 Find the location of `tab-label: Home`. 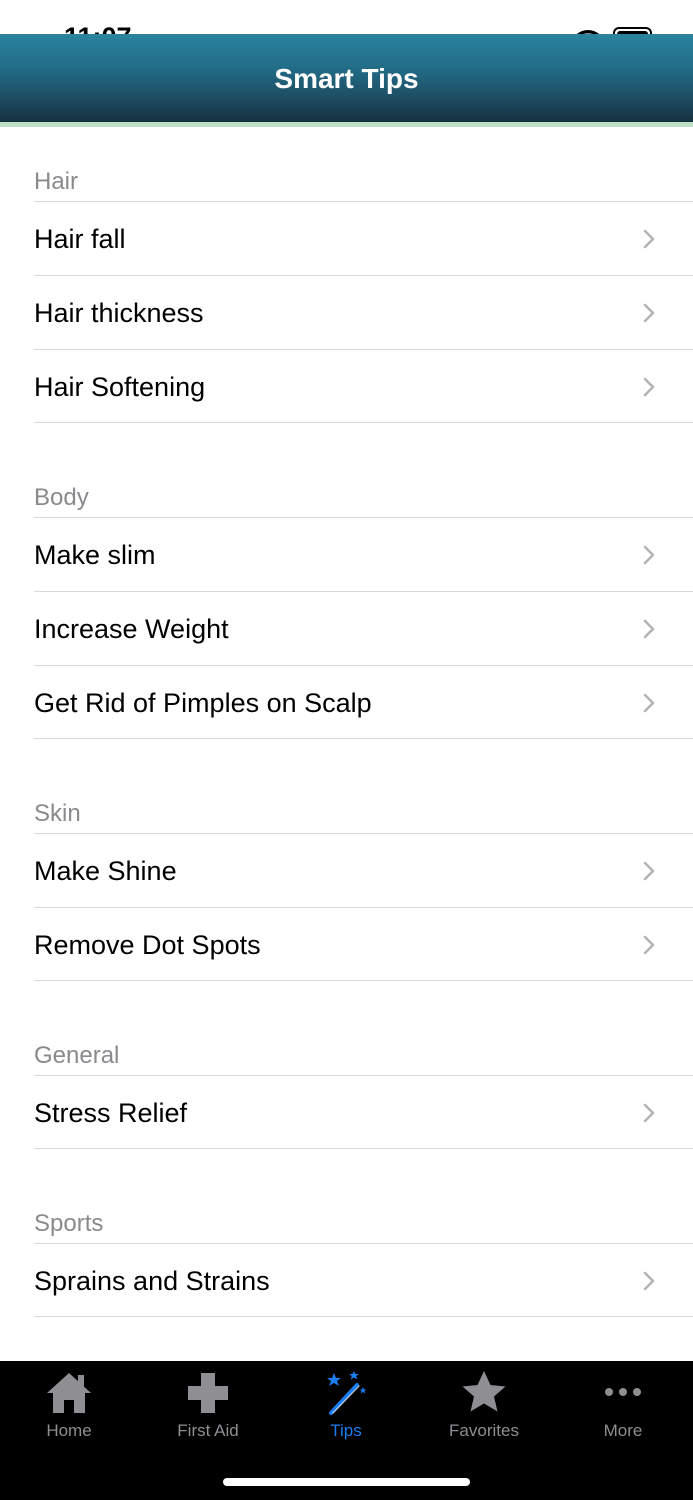

tab-label: Home is located at coordinates (69, 1430).